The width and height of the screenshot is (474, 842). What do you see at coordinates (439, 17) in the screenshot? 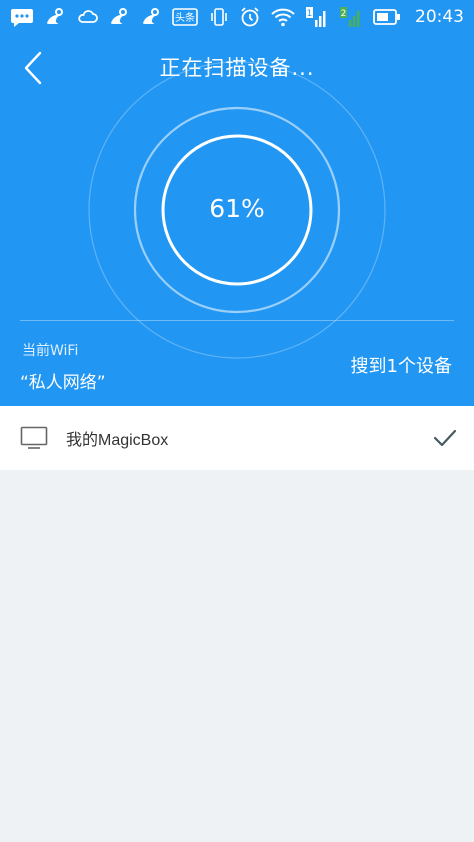
I see `clock: 20:43` at bounding box center [439, 17].